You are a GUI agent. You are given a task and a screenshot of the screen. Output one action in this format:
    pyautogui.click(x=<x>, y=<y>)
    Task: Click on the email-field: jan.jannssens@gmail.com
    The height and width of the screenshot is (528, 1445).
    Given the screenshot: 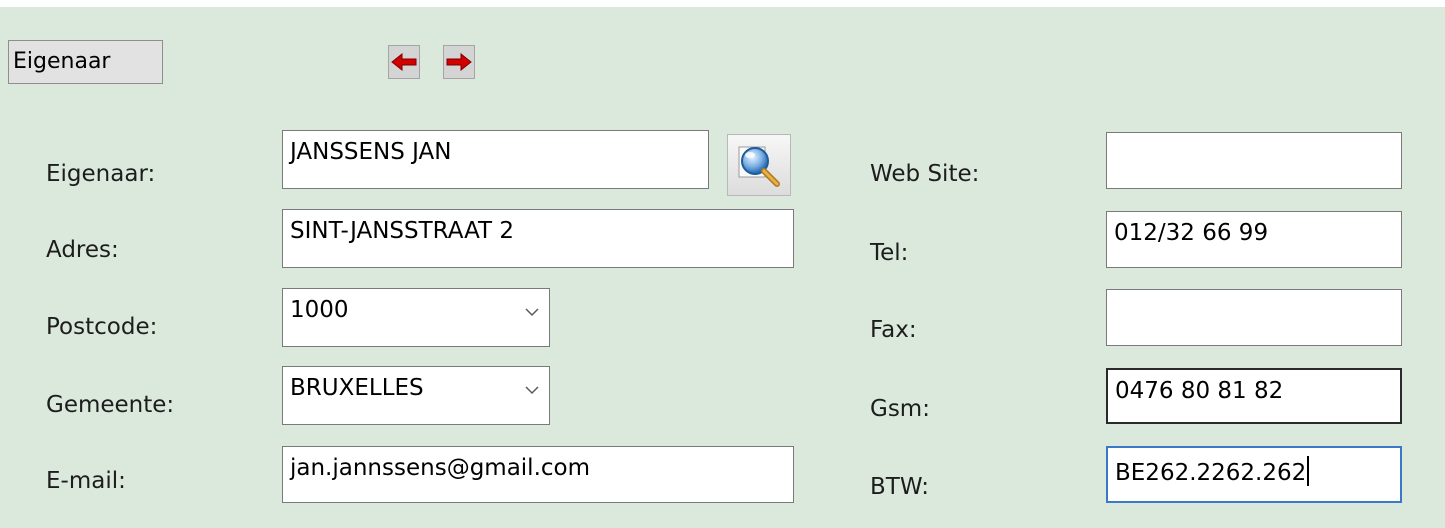 What is the action you would take?
    pyautogui.click(x=538, y=474)
    